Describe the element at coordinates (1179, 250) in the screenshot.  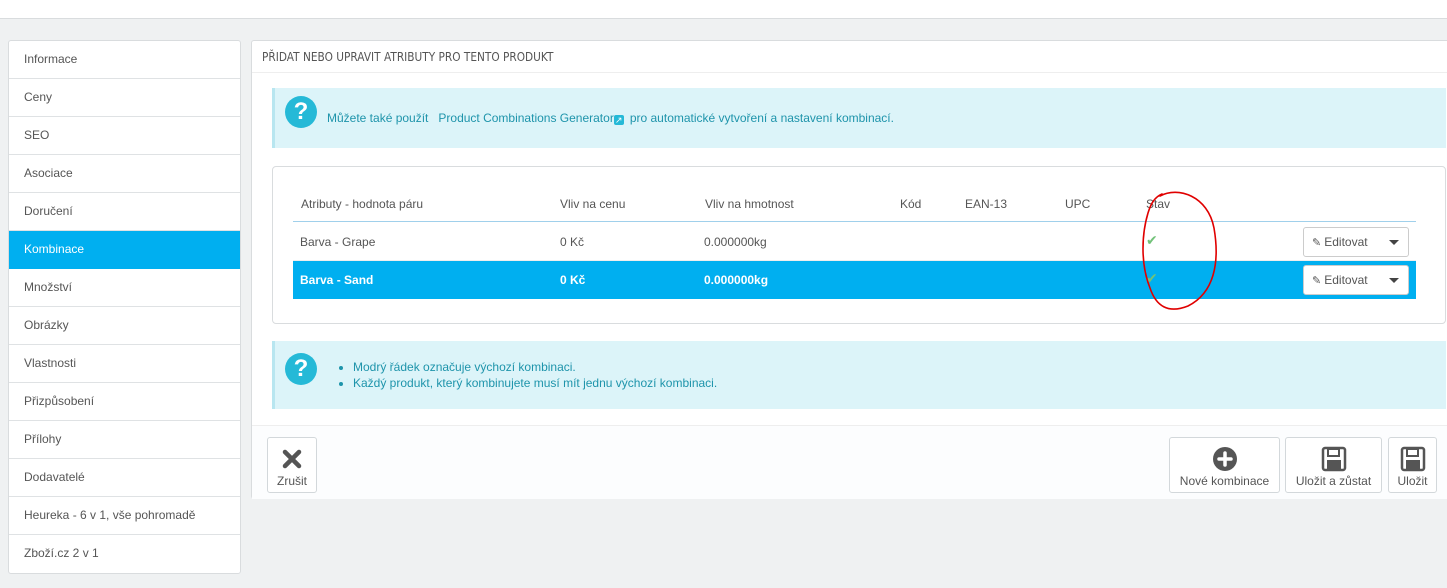
I see `red-circle-annotation` at that location.